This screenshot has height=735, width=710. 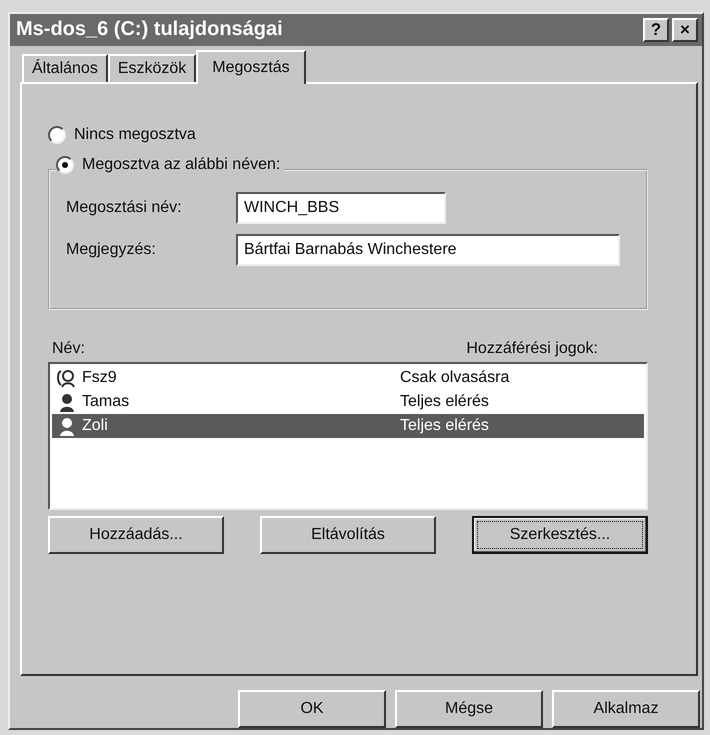 What do you see at coordinates (685, 30) in the screenshot?
I see `close-button: ×` at bounding box center [685, 30].